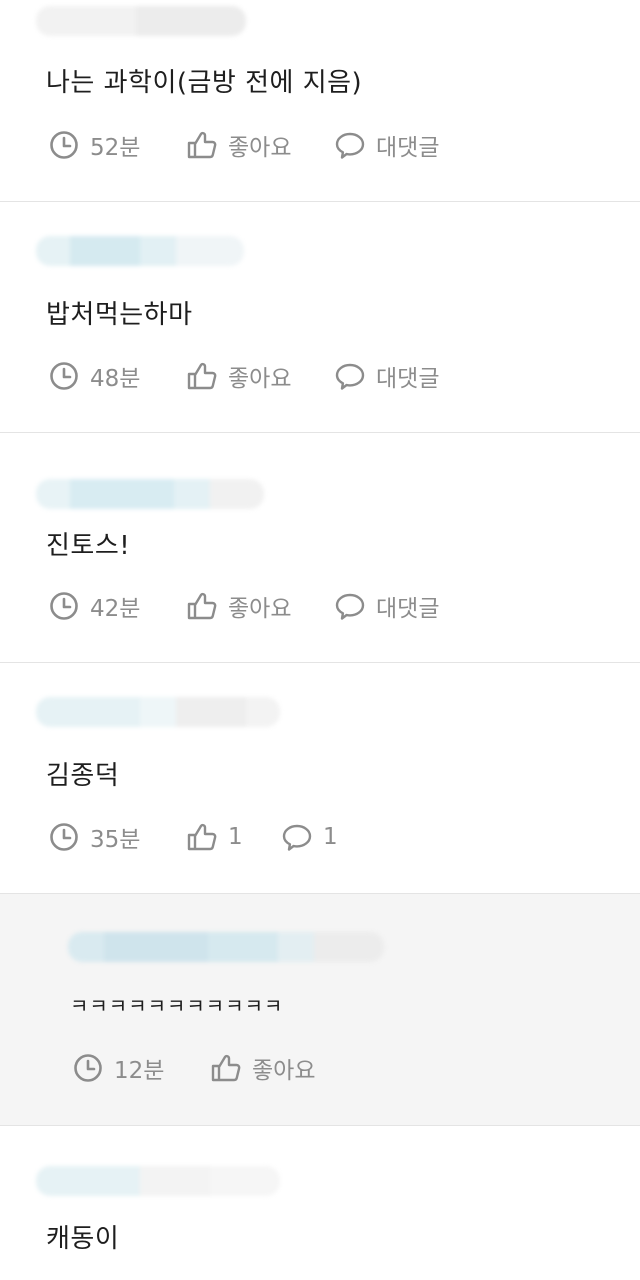 This screenshot has height=1280, width=640. What do you see at coordinates (115, 840) in the screenshot?
I see `timestamp-label: 35분` at bounding box center [115, 840].